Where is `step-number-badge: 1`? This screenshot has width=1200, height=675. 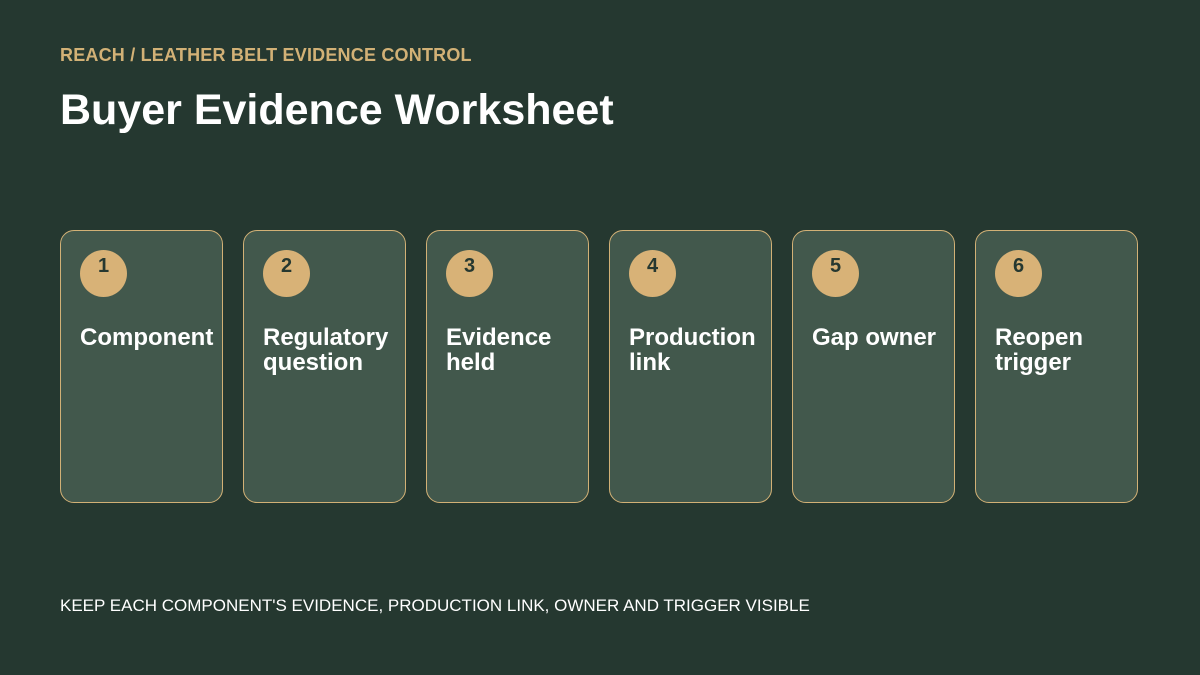 step-number-badge: 1 is located at coordinates (103, 273).